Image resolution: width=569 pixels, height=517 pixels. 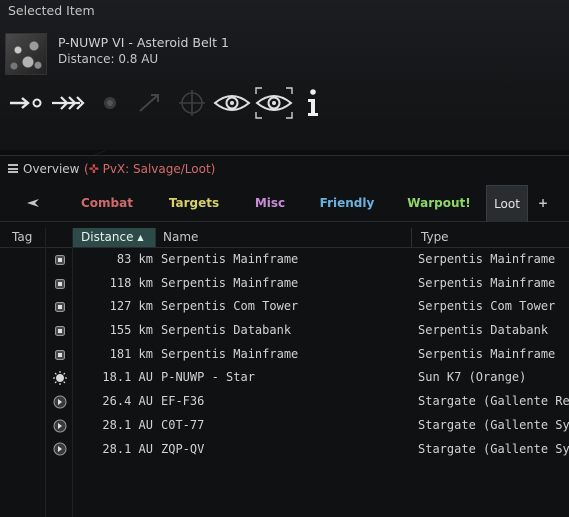 I want to click on table-row: 28.1 AU ZQP-QV Stargate (Gallente Syst, so click(x=284, y=450).